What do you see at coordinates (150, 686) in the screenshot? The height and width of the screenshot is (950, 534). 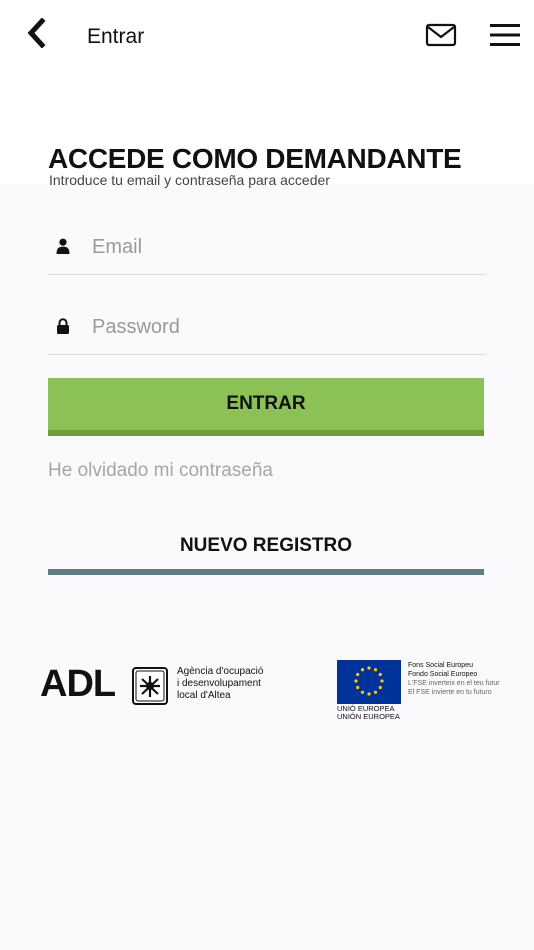 I see `altea-shield-icon` at bounding box center [150, 686].